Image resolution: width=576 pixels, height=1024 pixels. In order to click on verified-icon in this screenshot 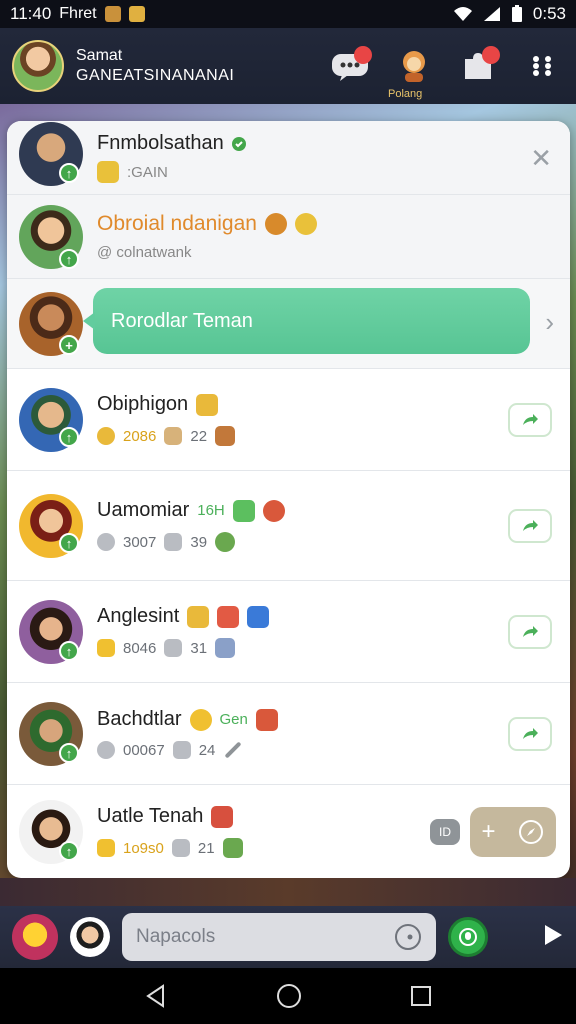, I will do `click(238, 143)`.